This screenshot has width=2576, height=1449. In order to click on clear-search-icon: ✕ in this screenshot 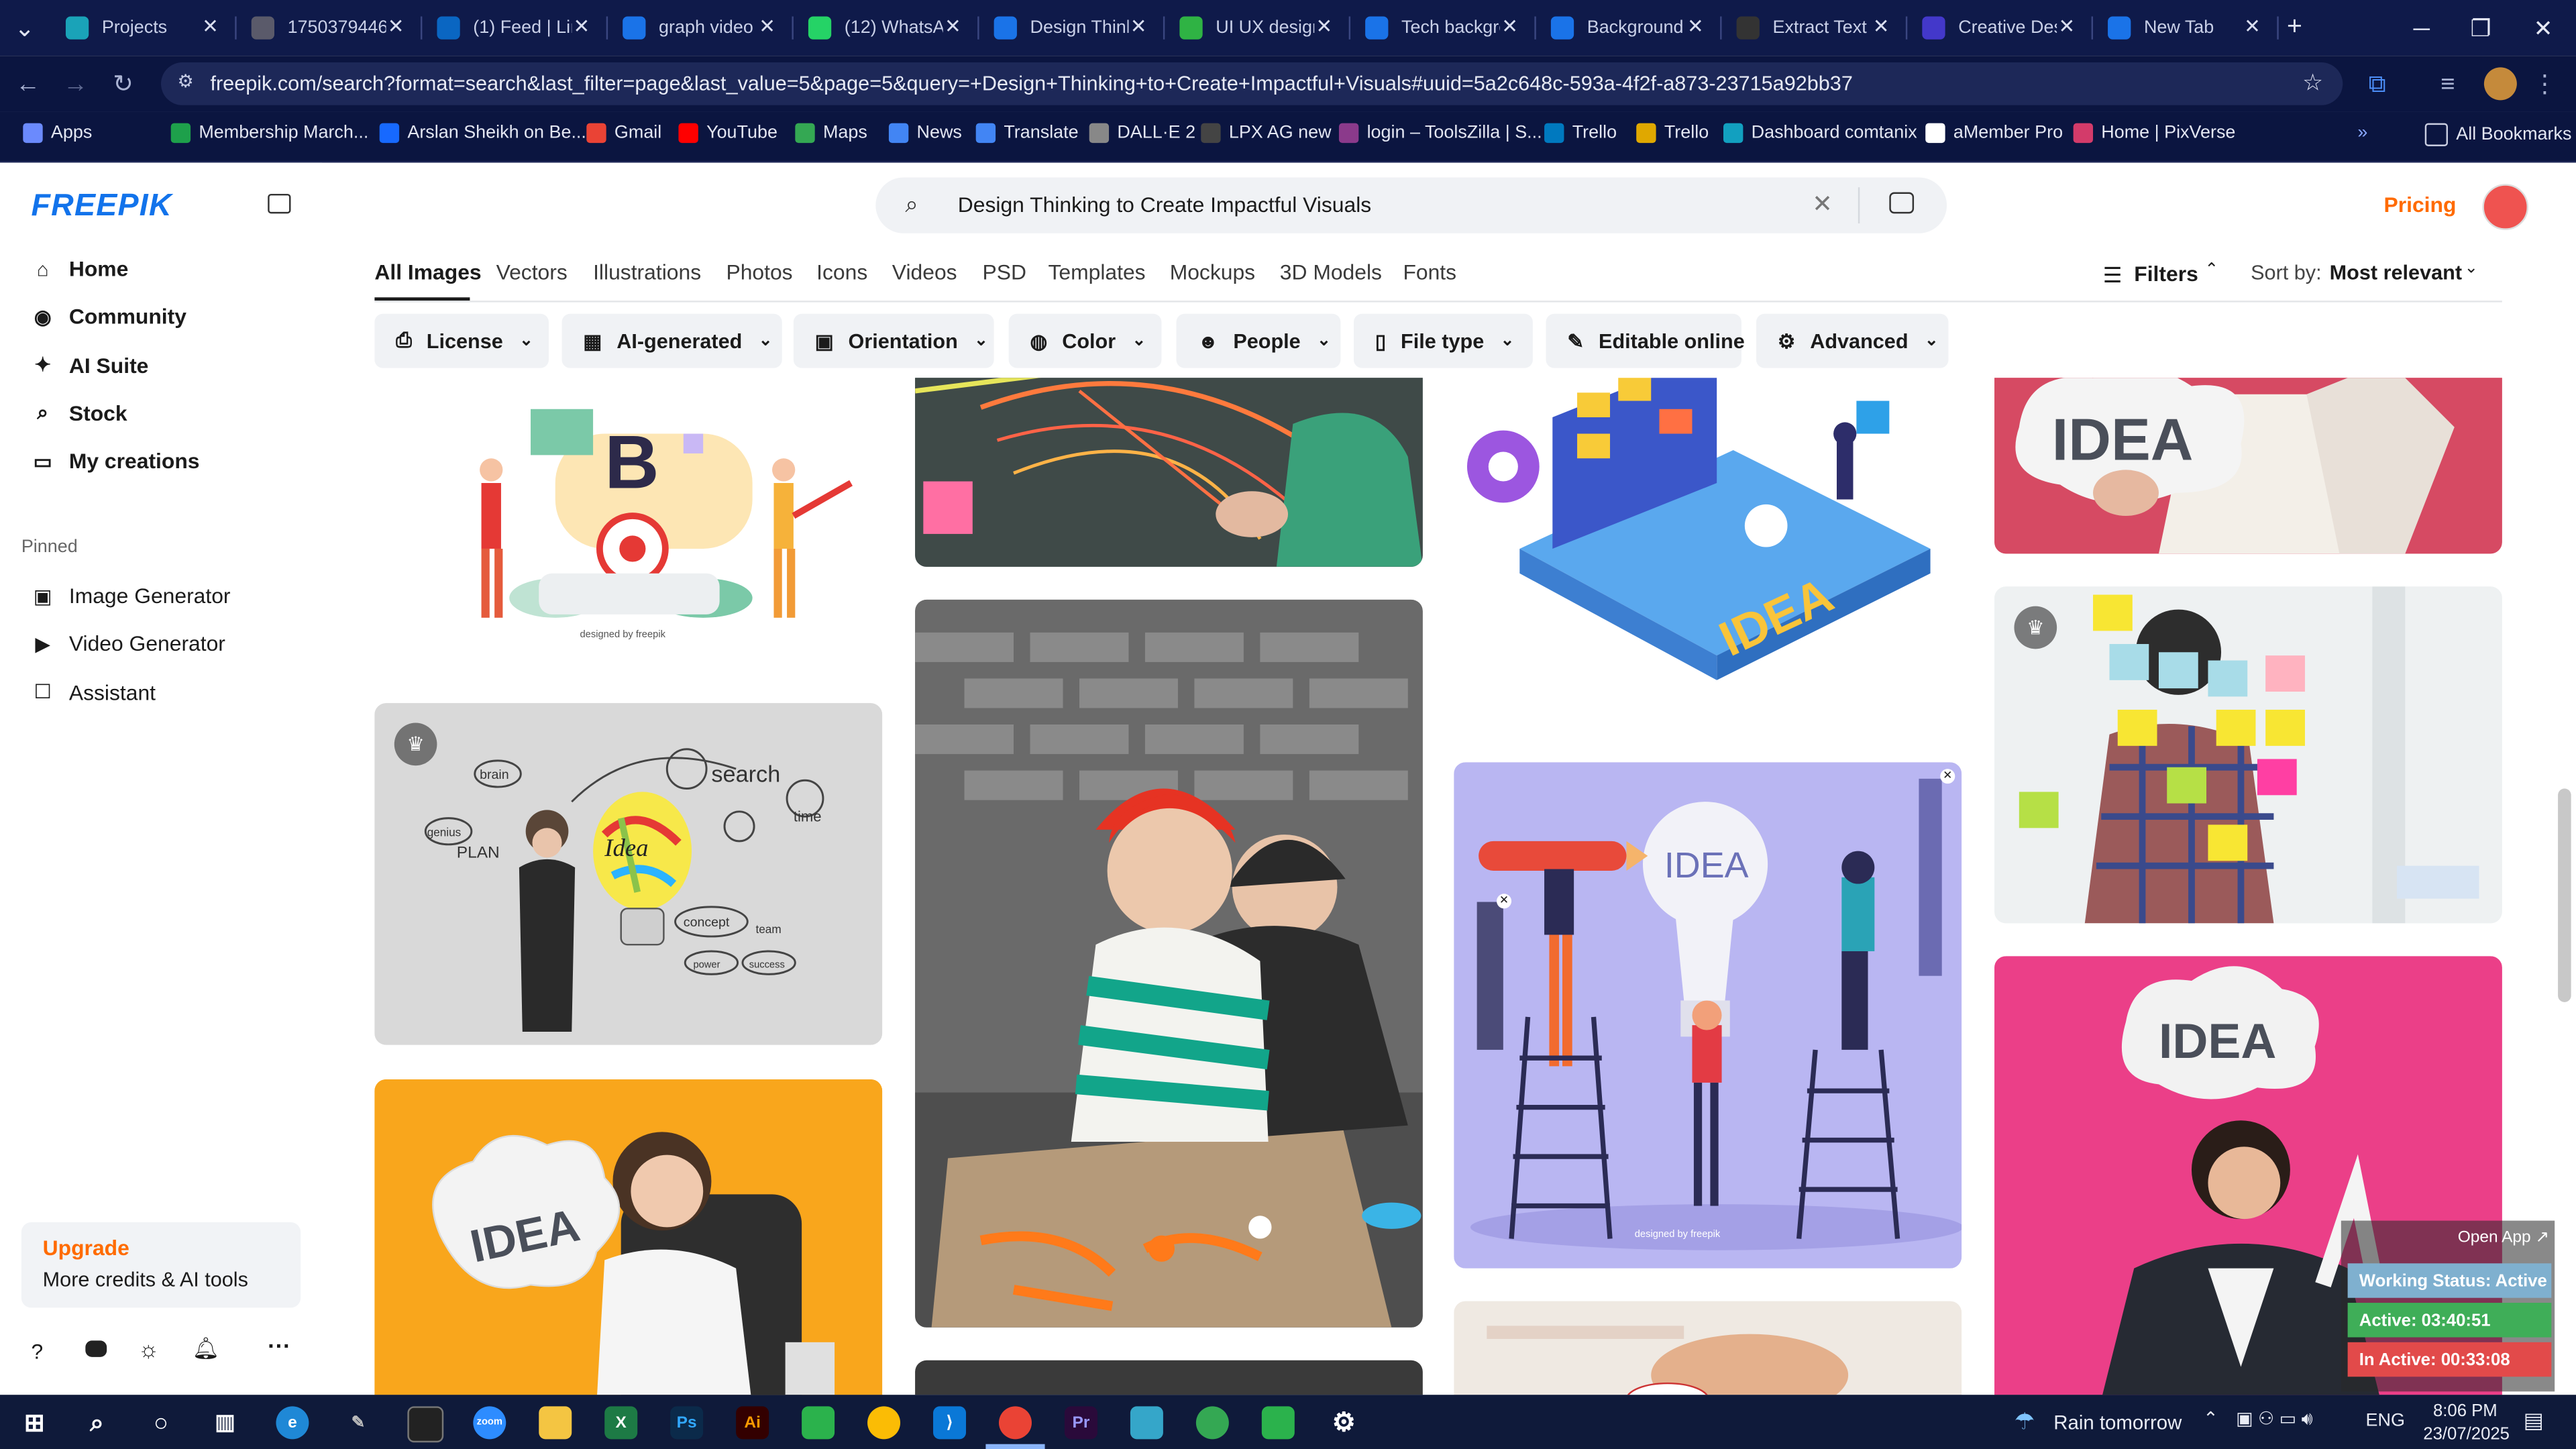, I will do `click(1822, 204)`.